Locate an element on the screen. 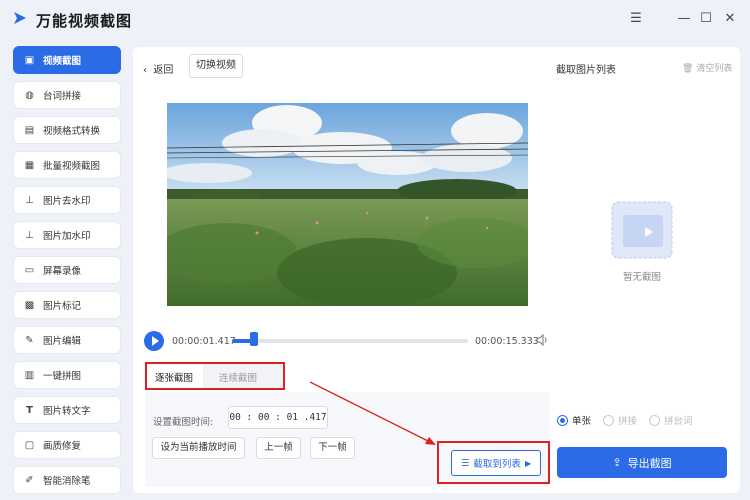 The image size is (750, 500). set-time-label: 设置截图时间: is located at coordinates (183, 422).